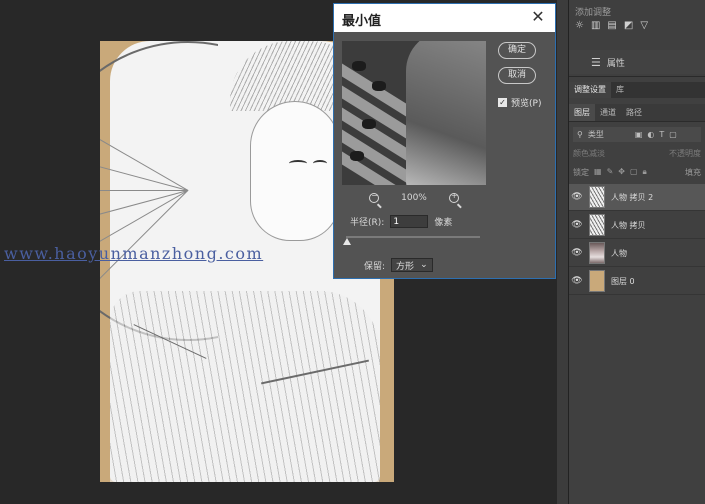  I want to click on zoom-in-icon: +, so click(453, 197).